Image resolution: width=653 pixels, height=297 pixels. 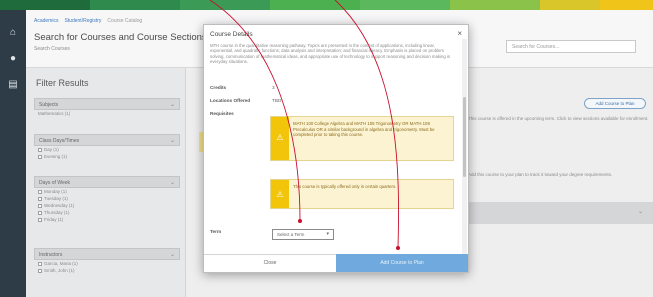 I want to click on credits-label: Credits, so click(x=218, y=87).